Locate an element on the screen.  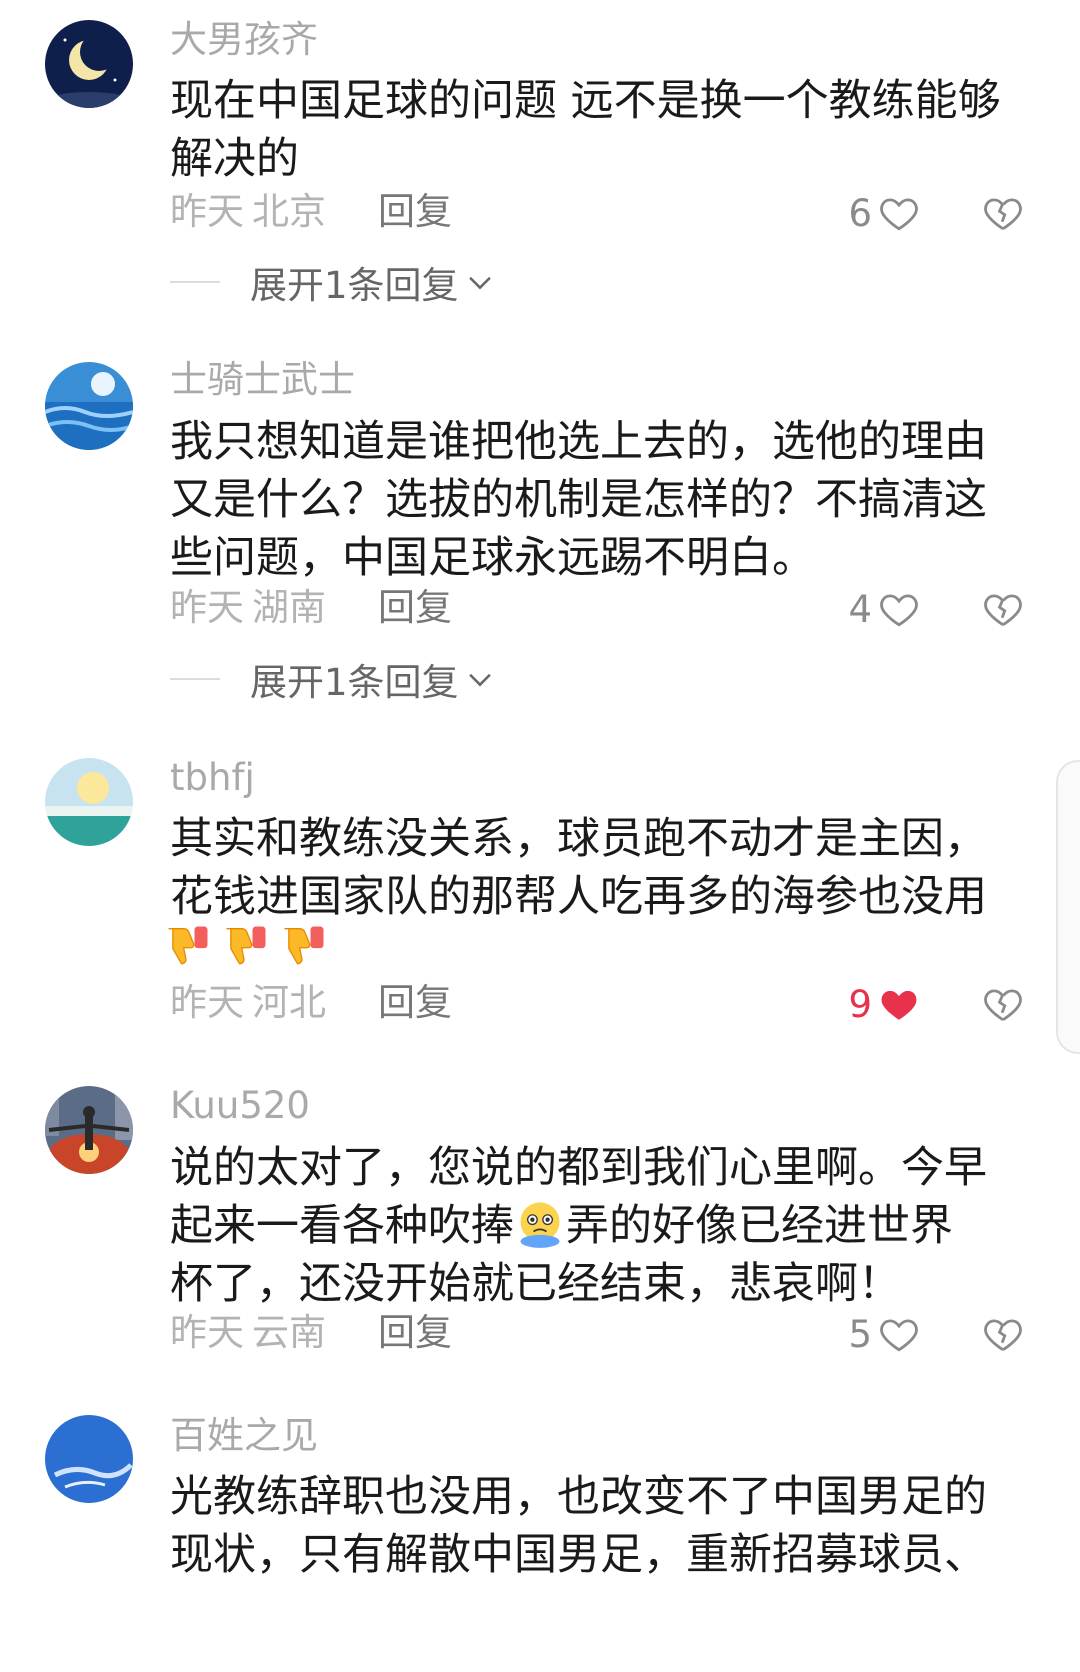
emoji-row is located at coordinates (246, 946).